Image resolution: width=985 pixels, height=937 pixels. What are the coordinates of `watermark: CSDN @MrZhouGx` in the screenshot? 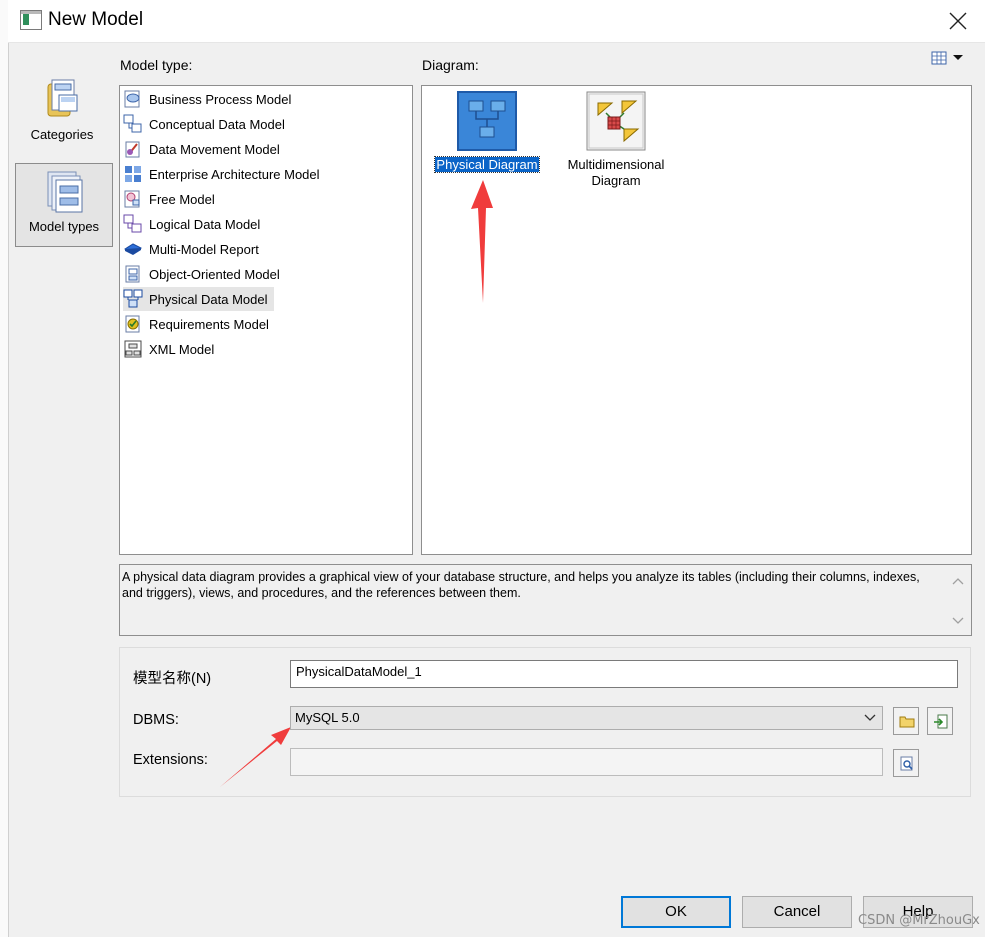 It's located at (919, 920).